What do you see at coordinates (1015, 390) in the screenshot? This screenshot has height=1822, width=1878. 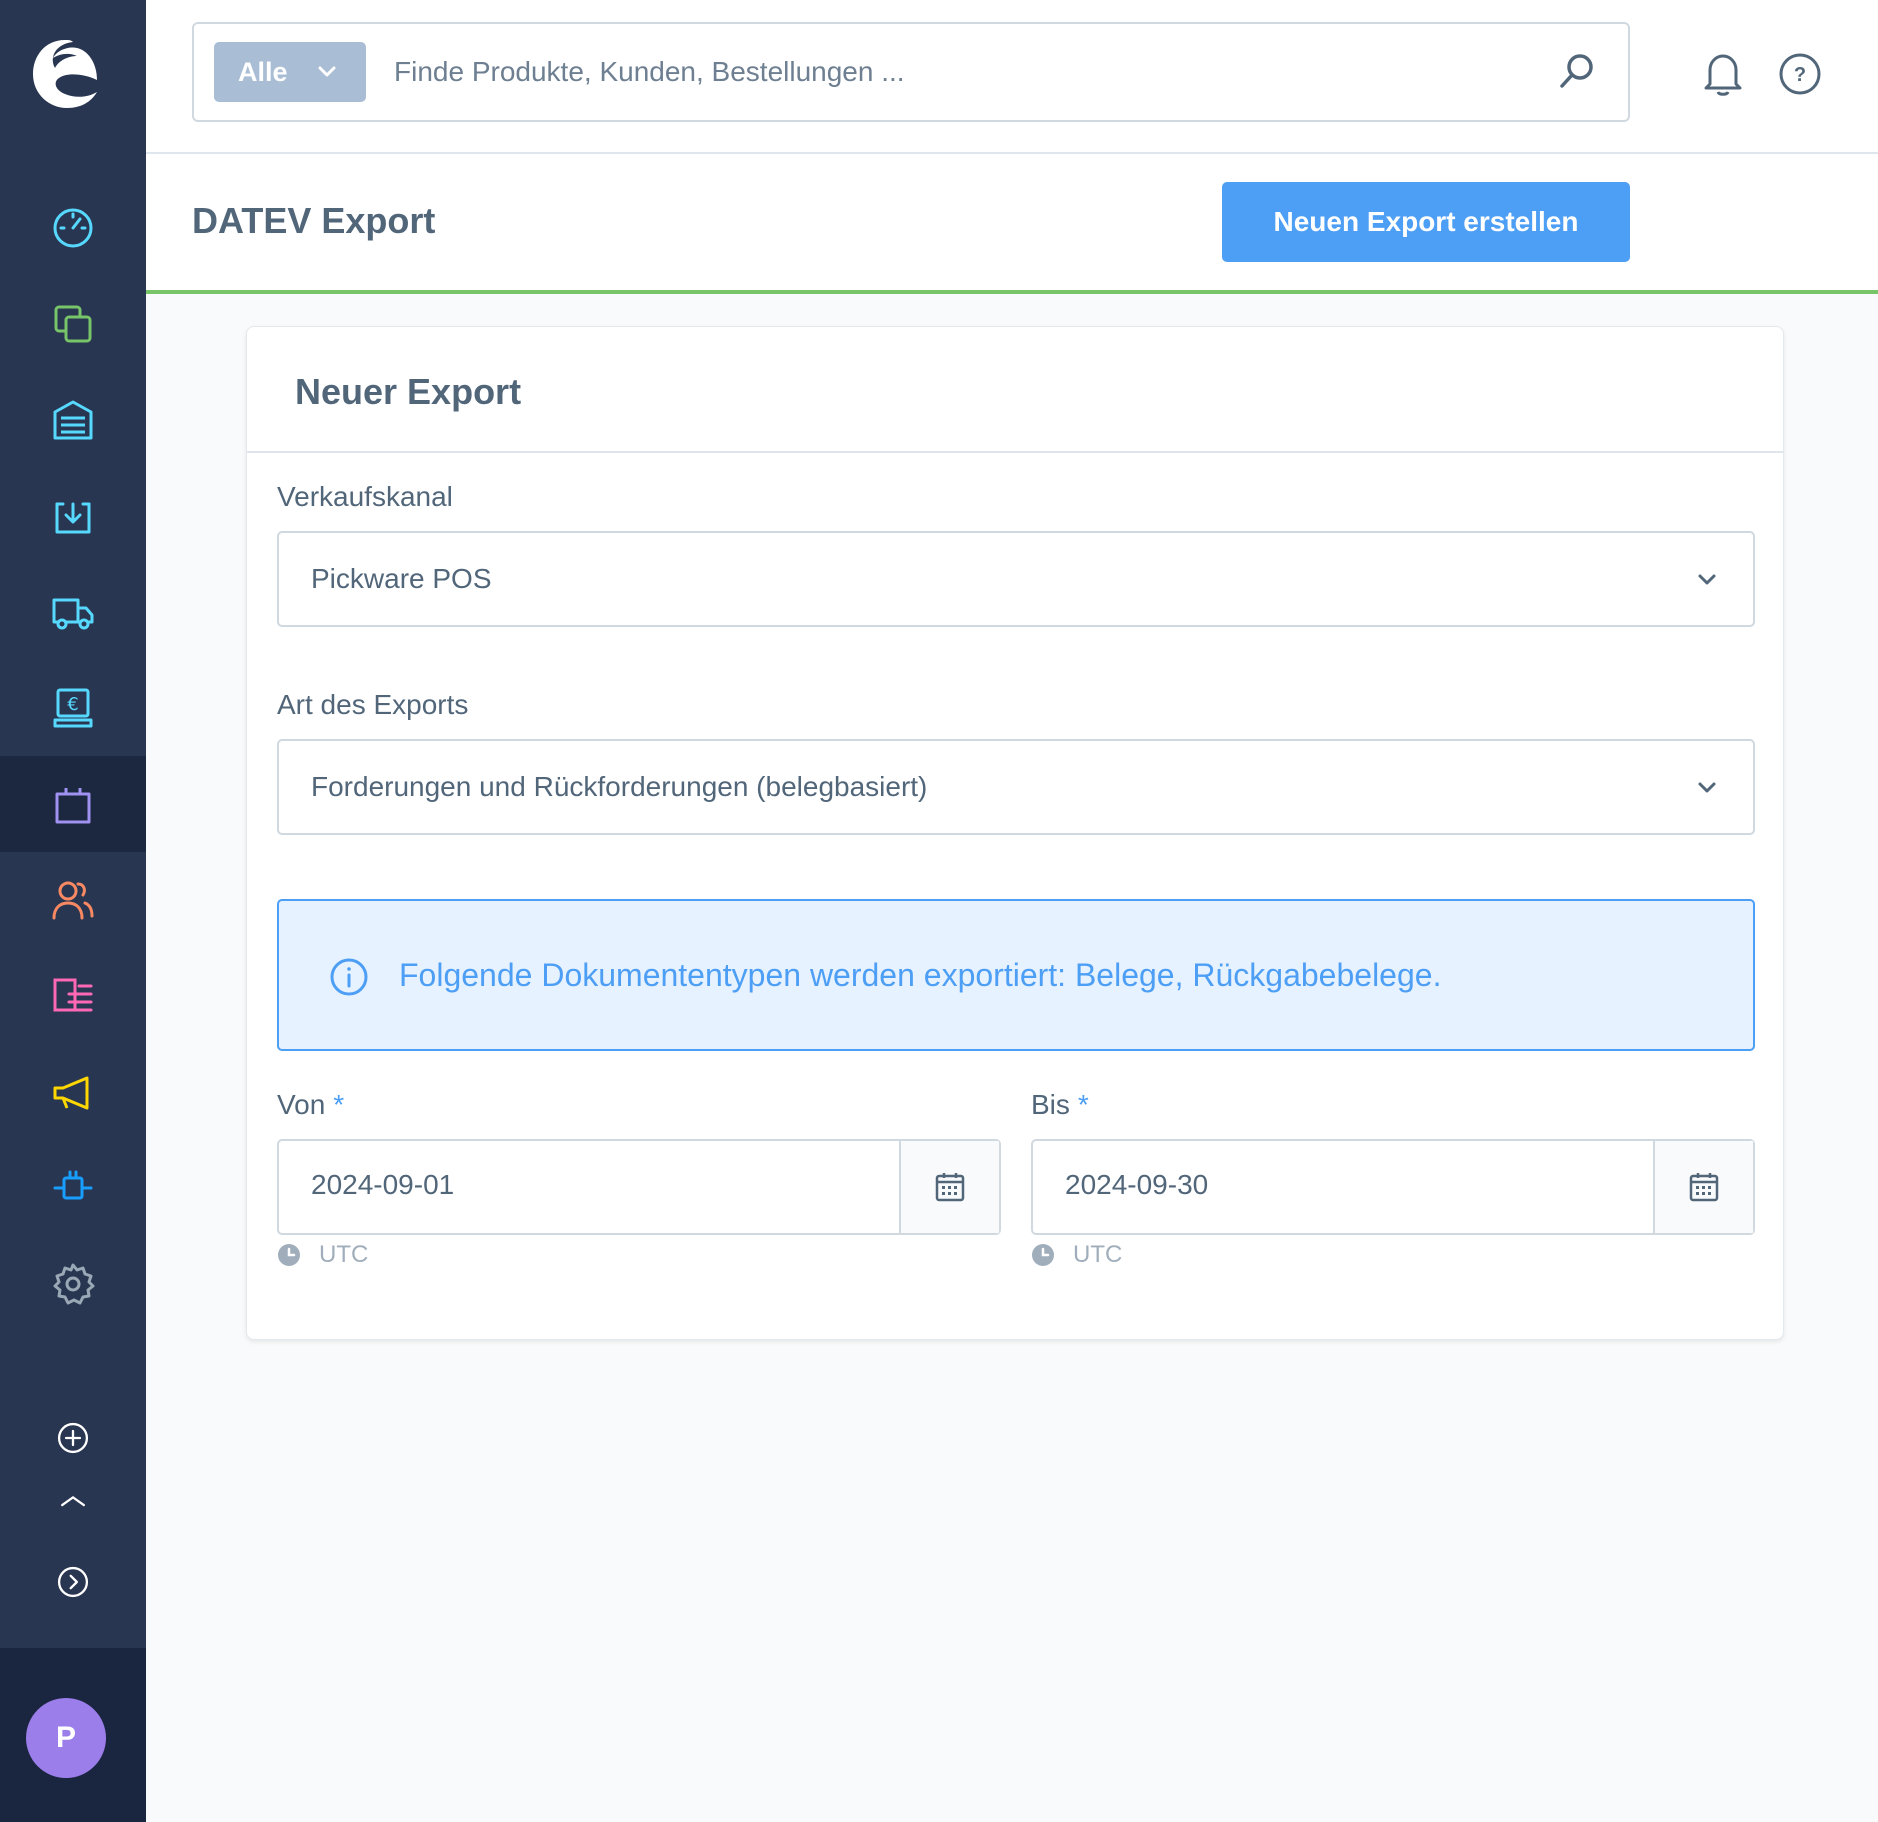 I see `card-header: Neuer Export` at bounding box center [1015, 390].